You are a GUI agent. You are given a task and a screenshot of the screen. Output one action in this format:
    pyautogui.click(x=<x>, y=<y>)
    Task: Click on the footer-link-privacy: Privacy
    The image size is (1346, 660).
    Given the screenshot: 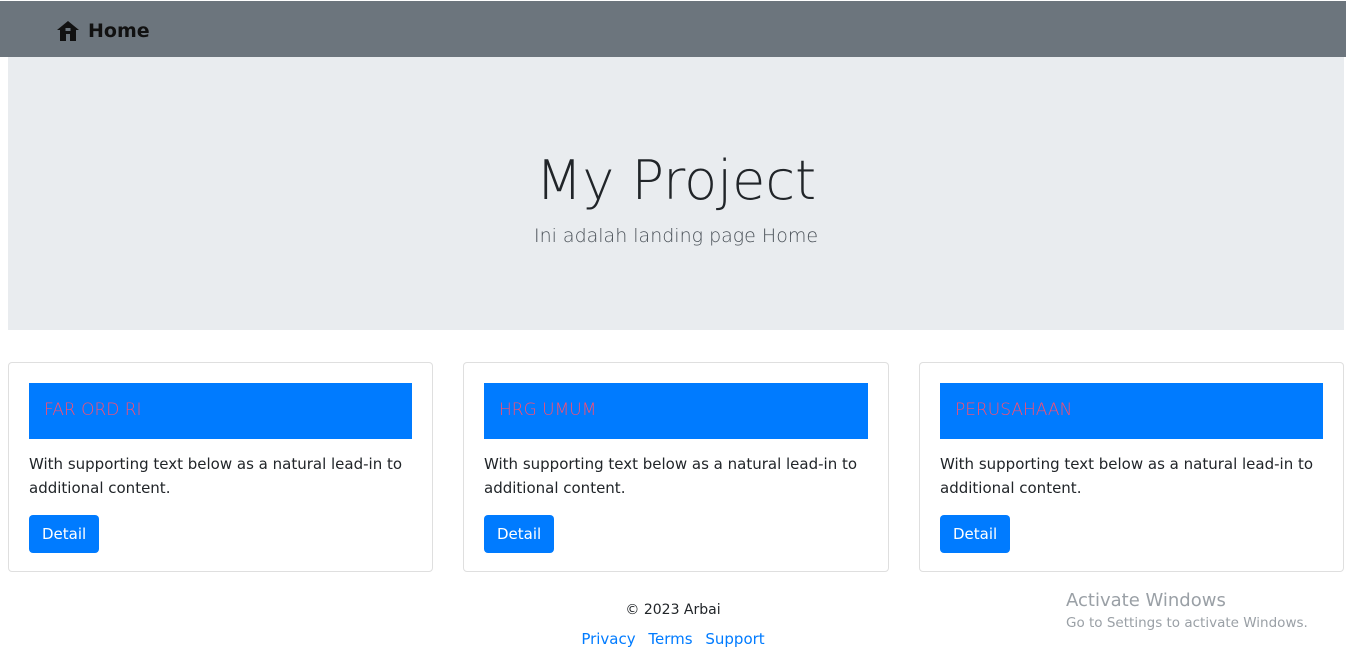 What is the action you would take?
    pyautogui.click(x=608, y=639)
    